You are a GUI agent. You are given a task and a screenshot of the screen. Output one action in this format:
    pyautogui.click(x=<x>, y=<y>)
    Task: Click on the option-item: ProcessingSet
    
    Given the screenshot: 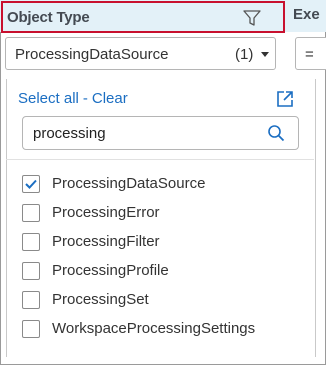 What is the action you would take?
    pyautogui.click(x=167, y=301)
    